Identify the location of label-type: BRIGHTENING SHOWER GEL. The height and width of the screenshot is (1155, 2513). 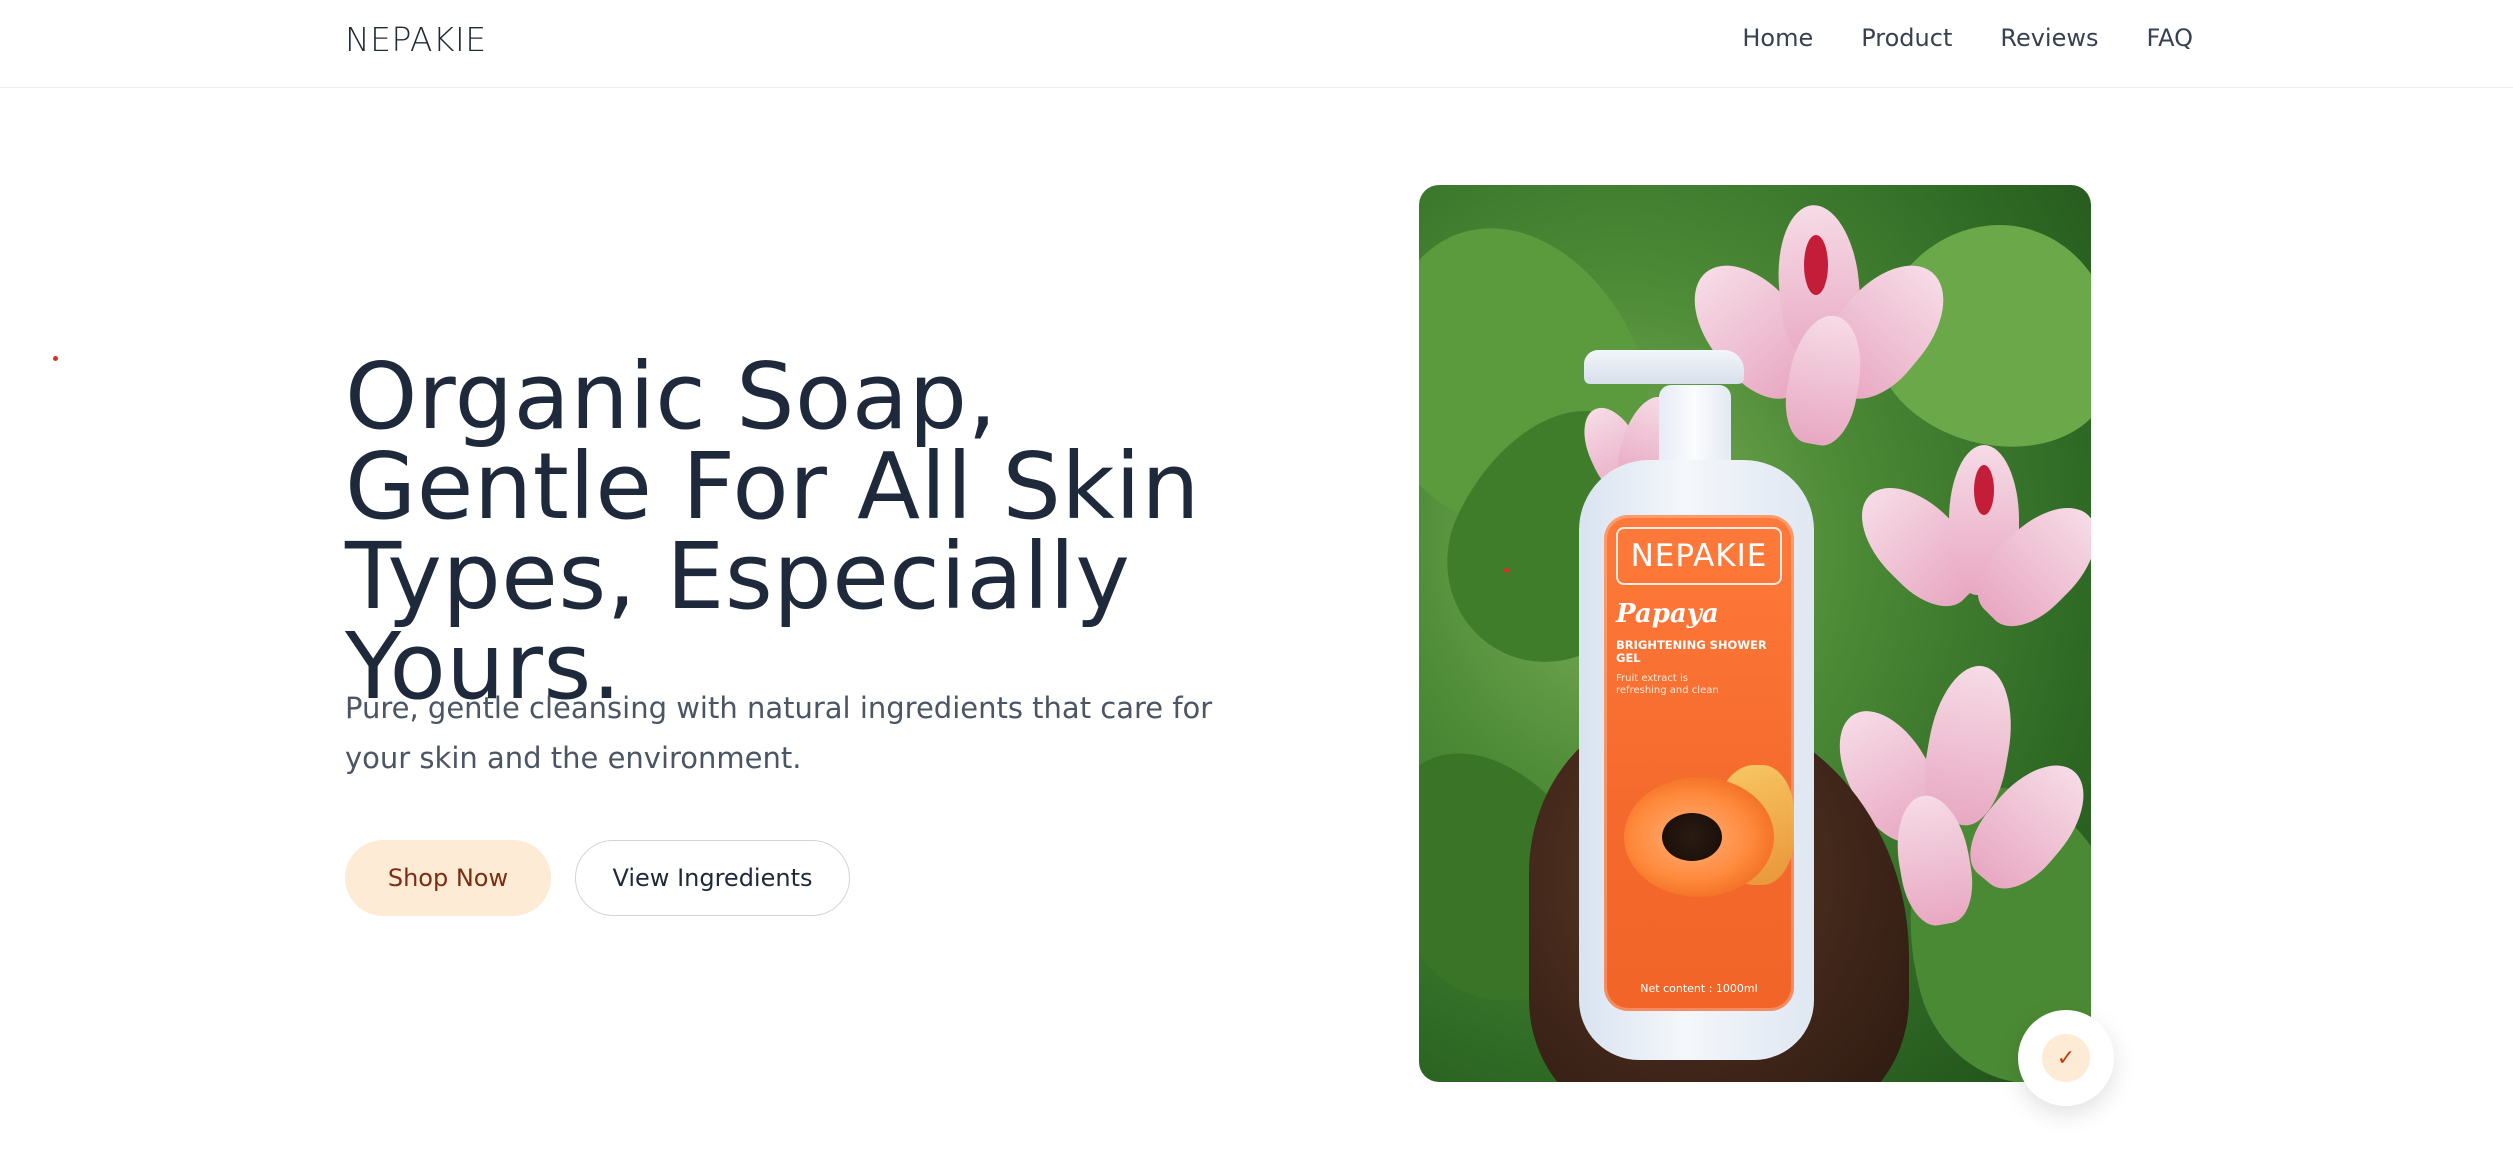
(1691, 651).